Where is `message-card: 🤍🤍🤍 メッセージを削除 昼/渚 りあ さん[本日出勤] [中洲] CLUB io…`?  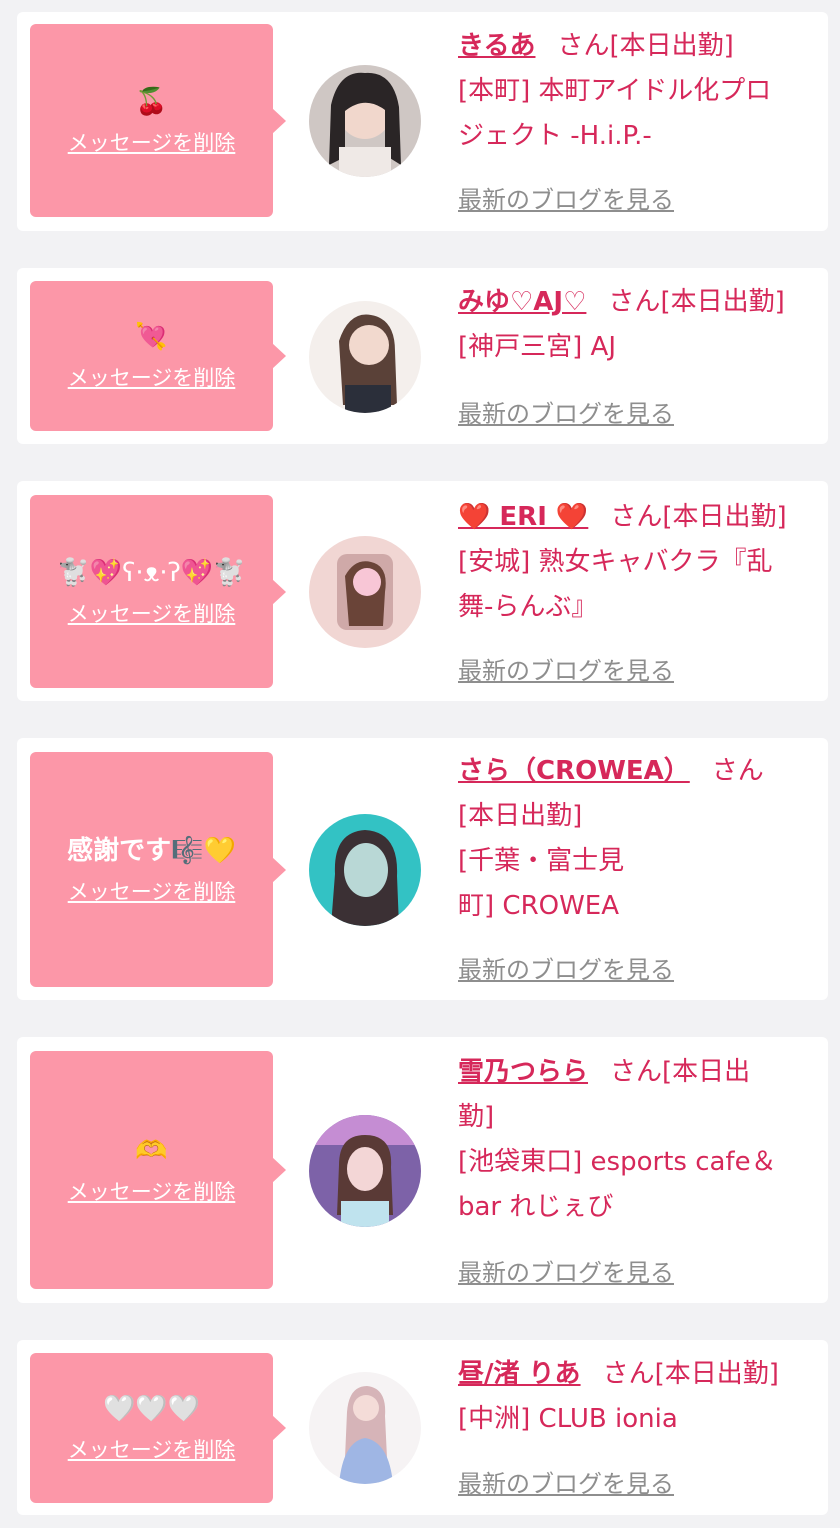
message-card: 🤍🤍🤍 メッセージを削除 昼/渚 りあ さん[本日出勤] [中洲] CLUB io… is located at coordinates (422, 1427).